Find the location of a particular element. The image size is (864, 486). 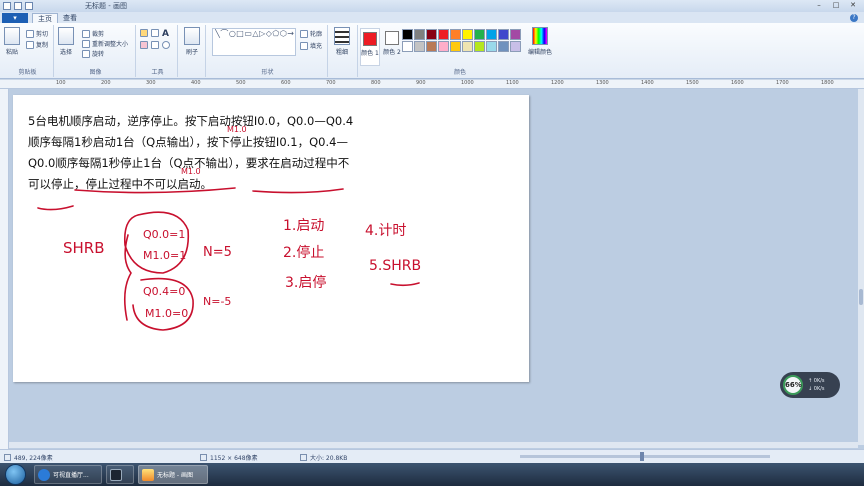

scroll-thumb is located at coordinates (861, 297).